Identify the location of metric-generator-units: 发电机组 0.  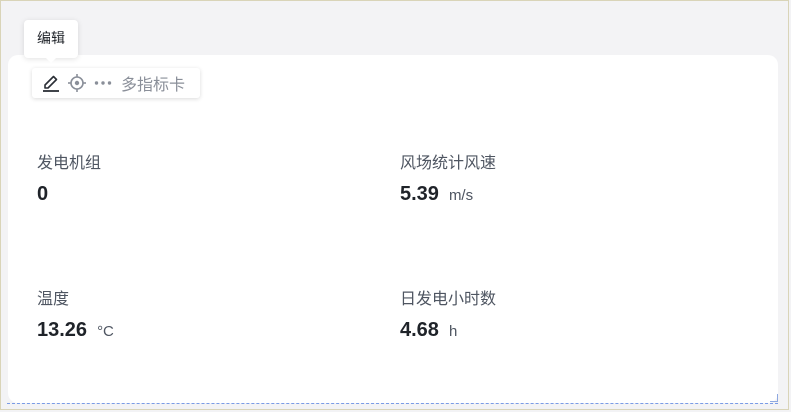
(69, 179).